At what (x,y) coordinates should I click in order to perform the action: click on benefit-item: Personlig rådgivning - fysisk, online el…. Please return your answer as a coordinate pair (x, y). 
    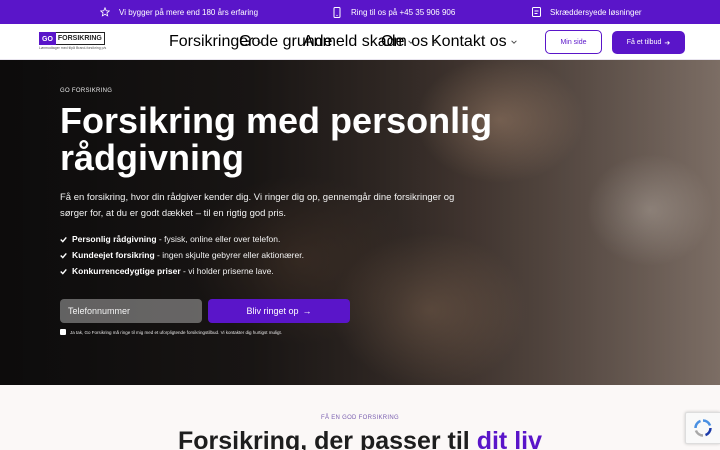
    Looking at the image, I should click on (260, 239).